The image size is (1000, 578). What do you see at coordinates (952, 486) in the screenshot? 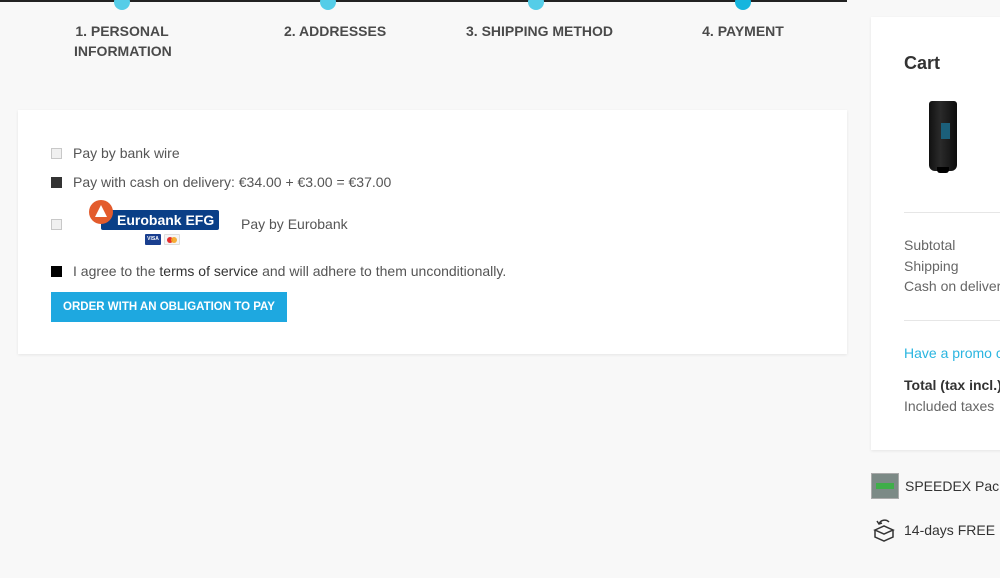
I see `reassurance-shipping-text: SPEEDEX Packag` at bounding box center [952, 486].